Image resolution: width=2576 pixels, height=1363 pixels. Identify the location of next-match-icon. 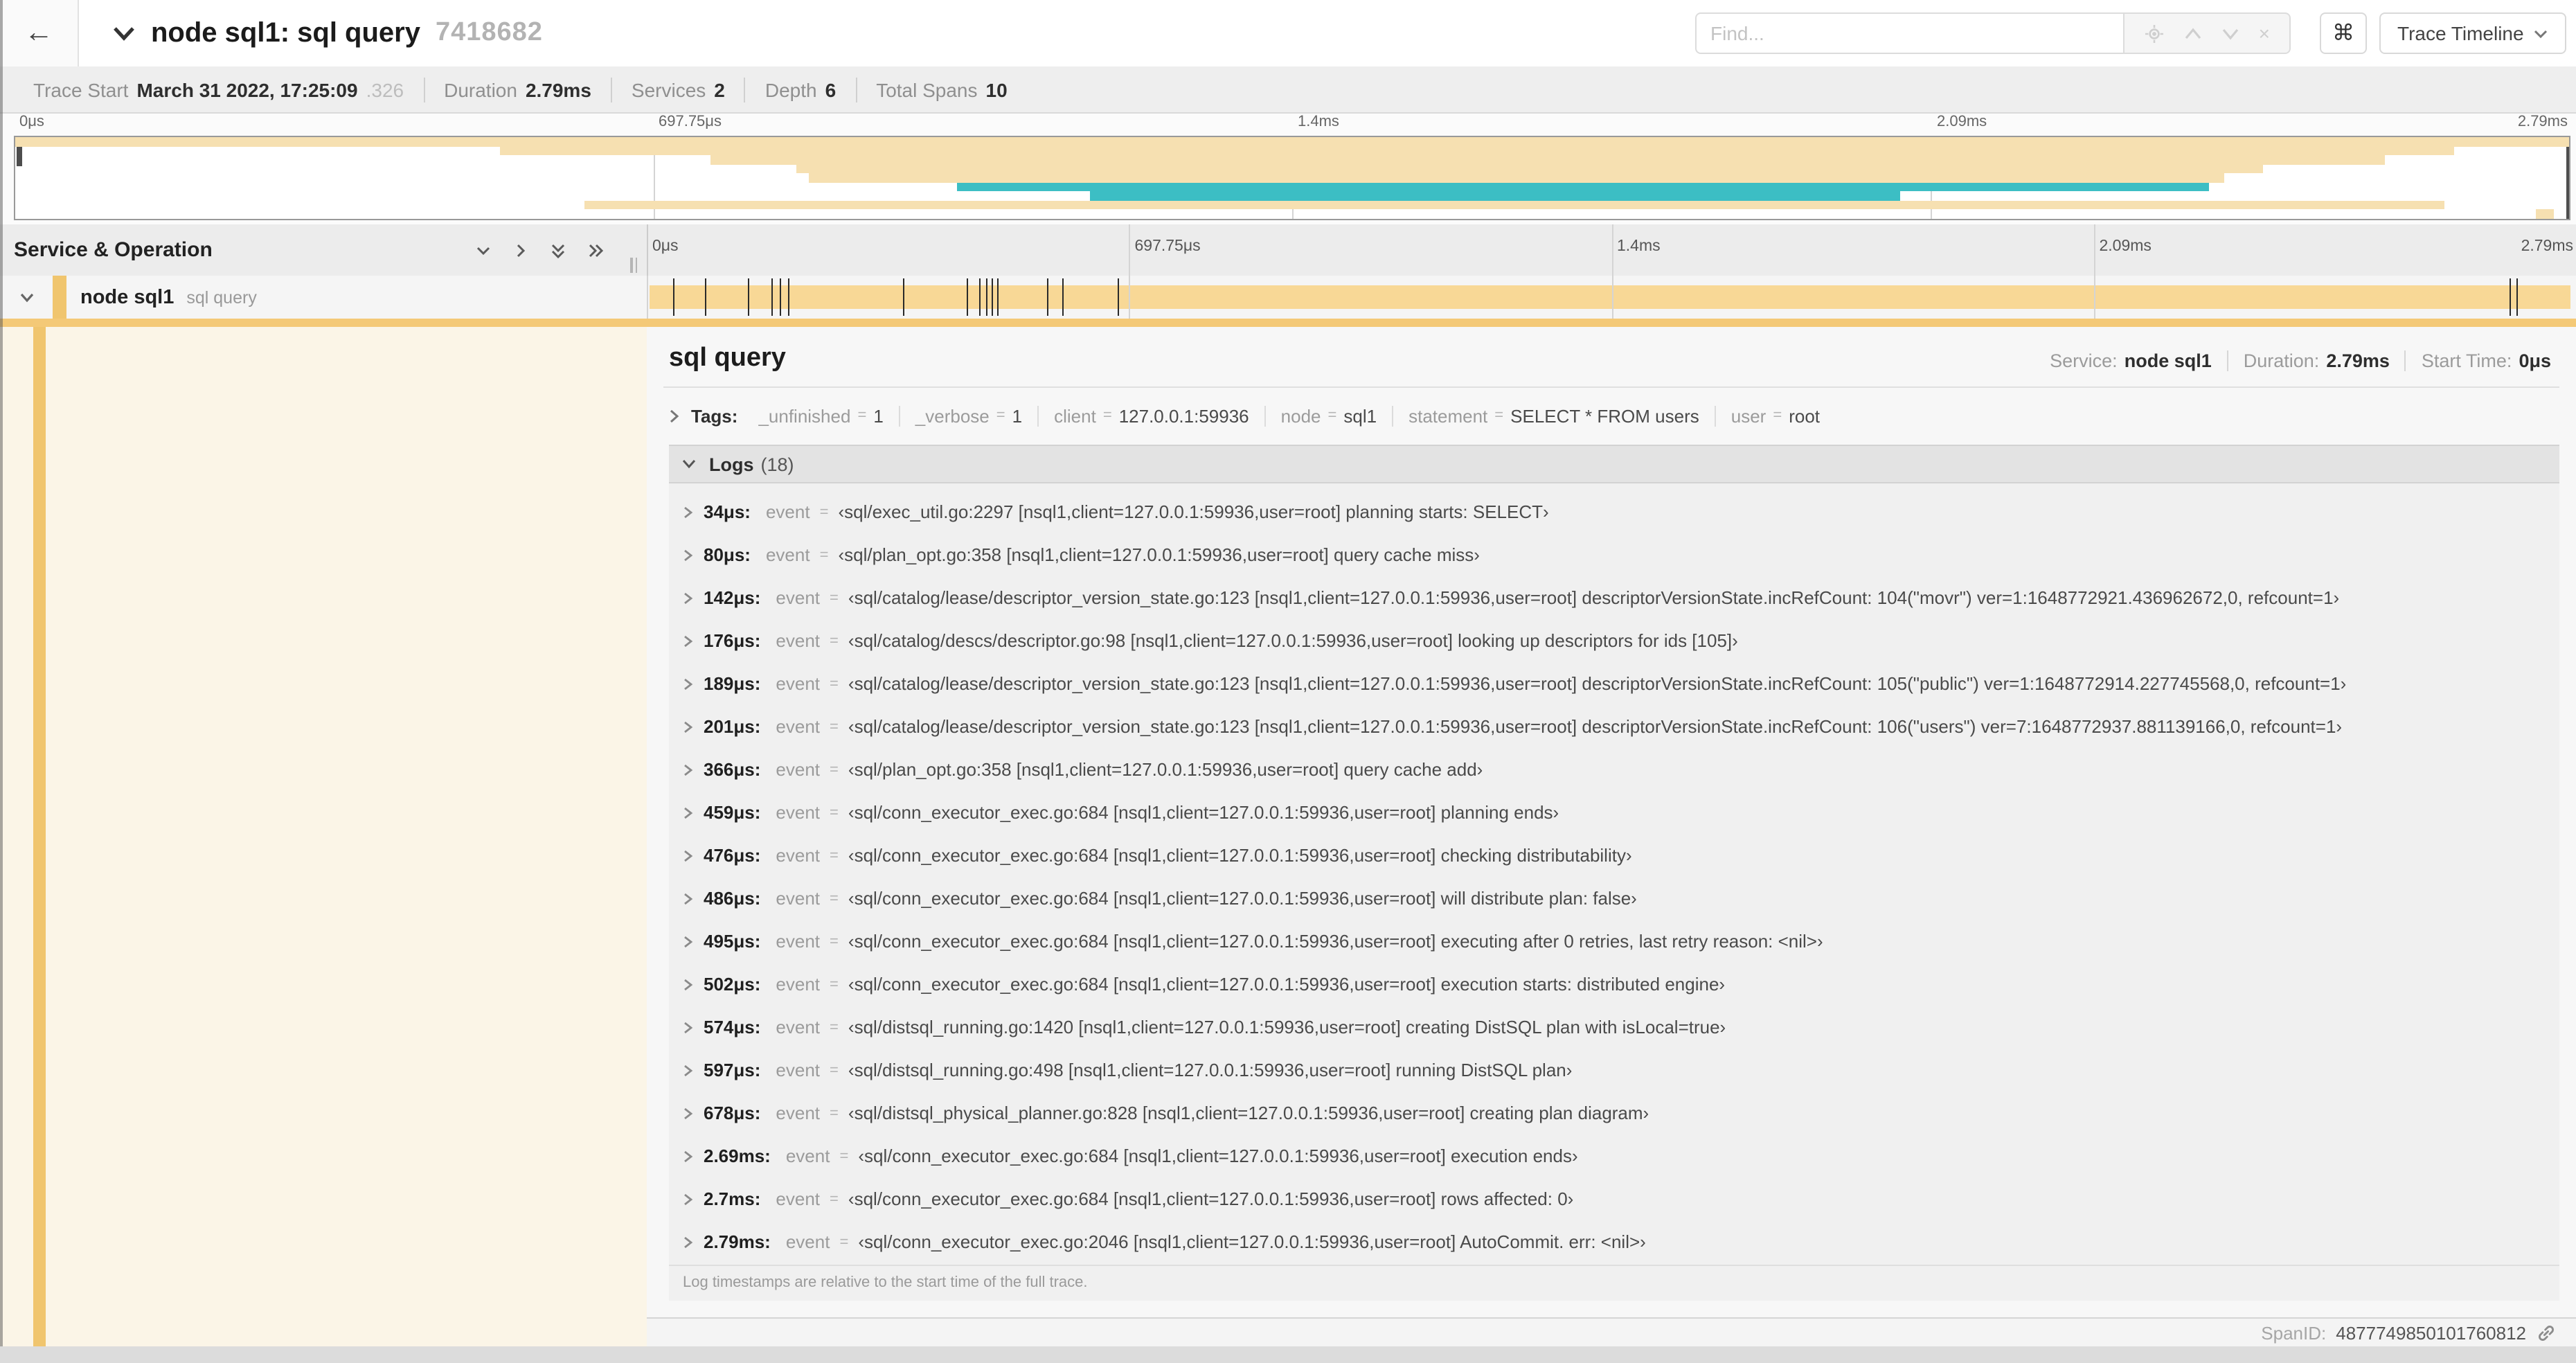
(2230, 33).